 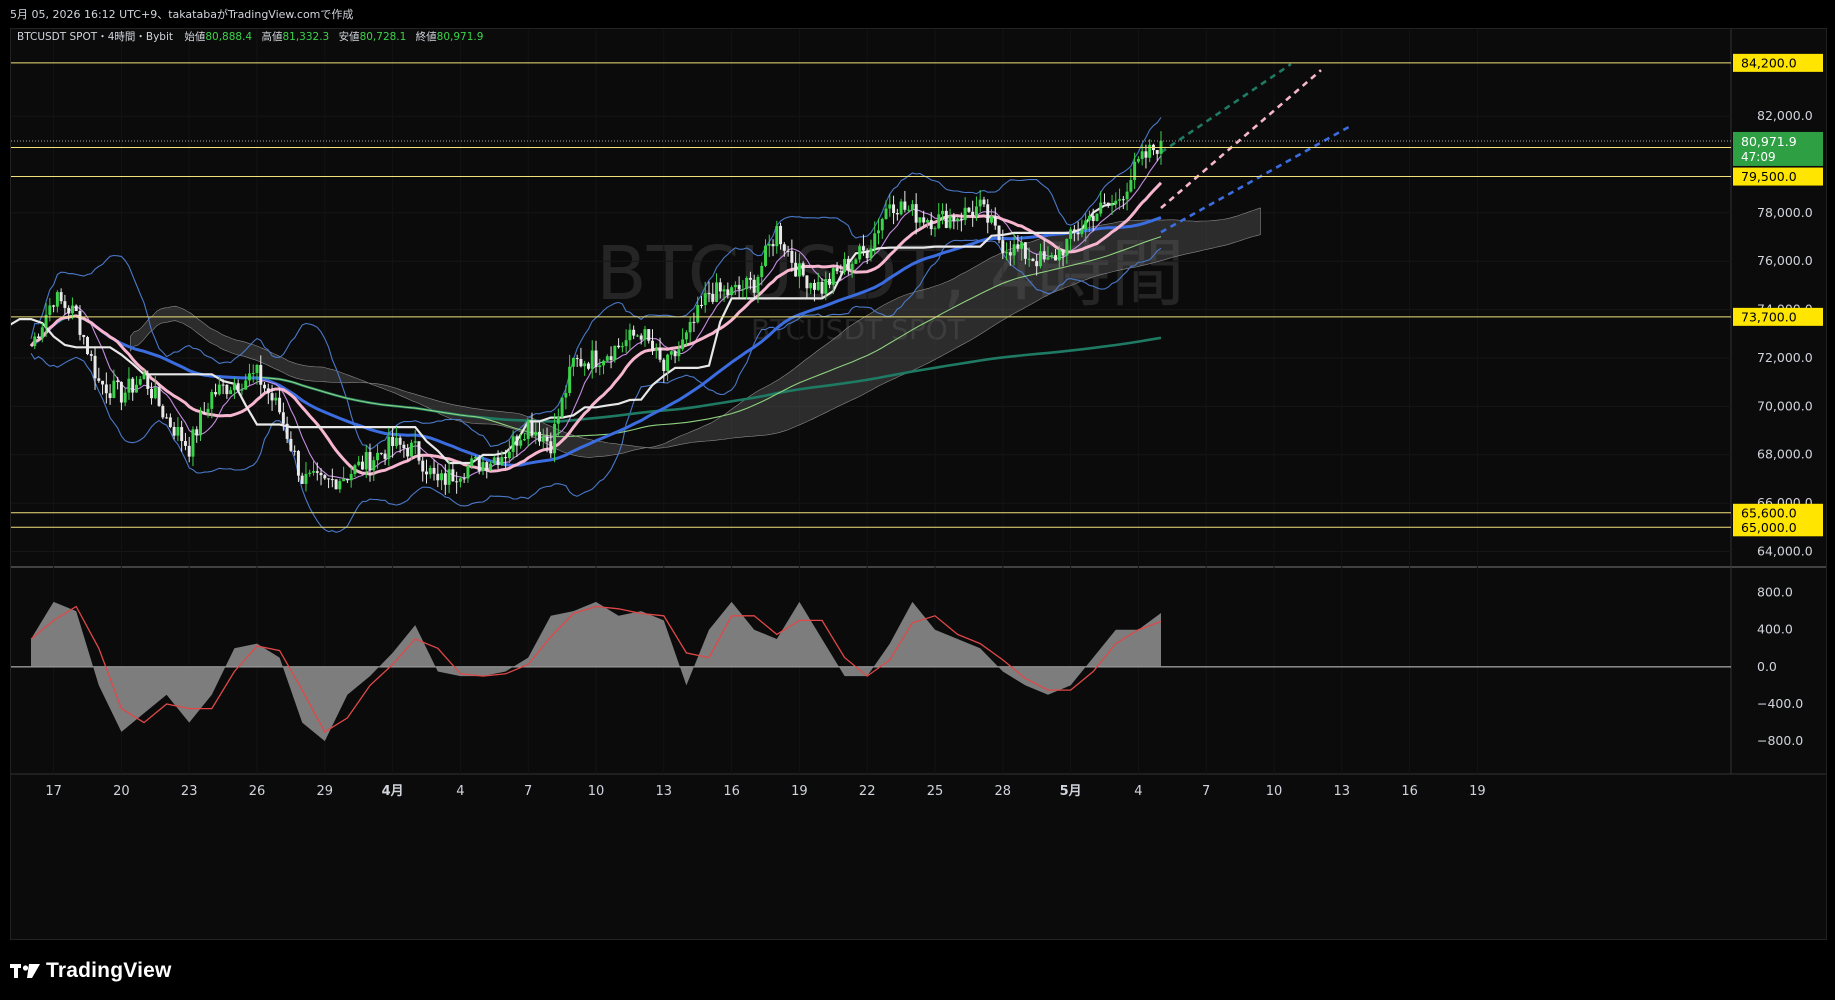 I want to click on time-tick-label: 13, so click(x=664, y=791).